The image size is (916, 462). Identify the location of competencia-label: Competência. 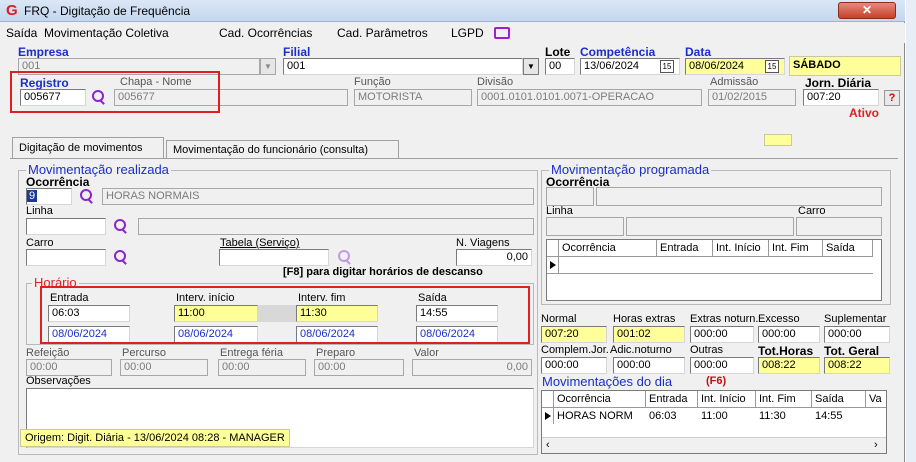
(618, 52).